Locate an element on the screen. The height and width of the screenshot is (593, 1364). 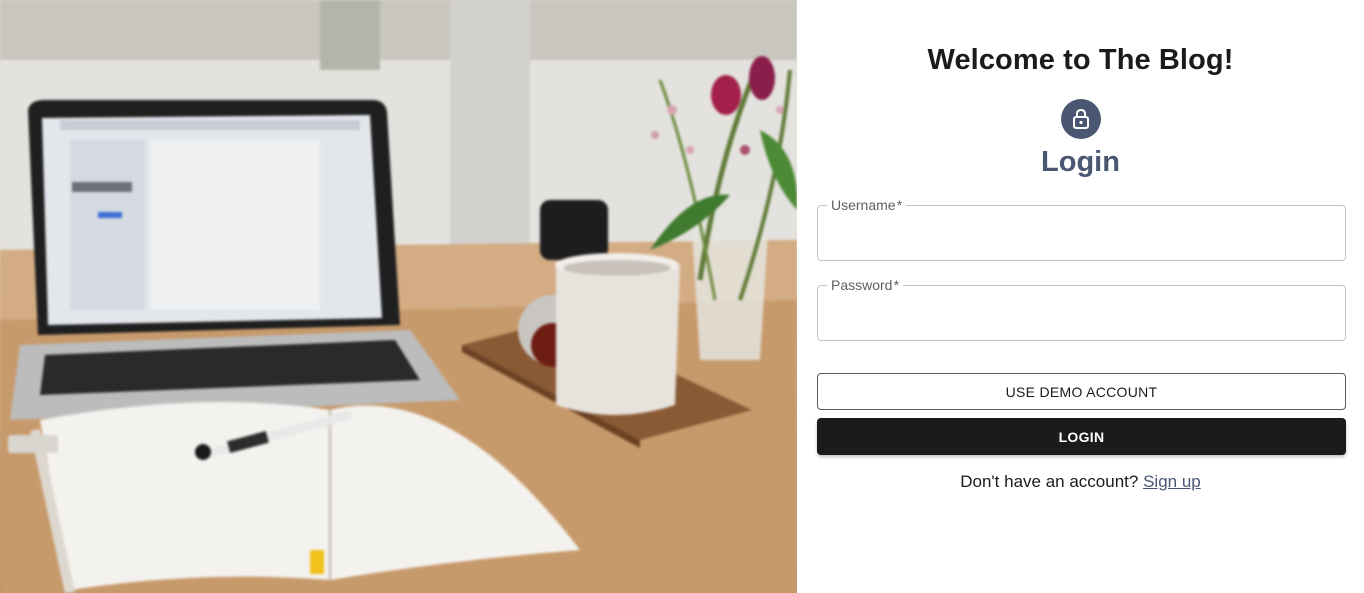
use-demo-account-button: USE DEMO ACCOUNT is located at coordinates (1081, 391).